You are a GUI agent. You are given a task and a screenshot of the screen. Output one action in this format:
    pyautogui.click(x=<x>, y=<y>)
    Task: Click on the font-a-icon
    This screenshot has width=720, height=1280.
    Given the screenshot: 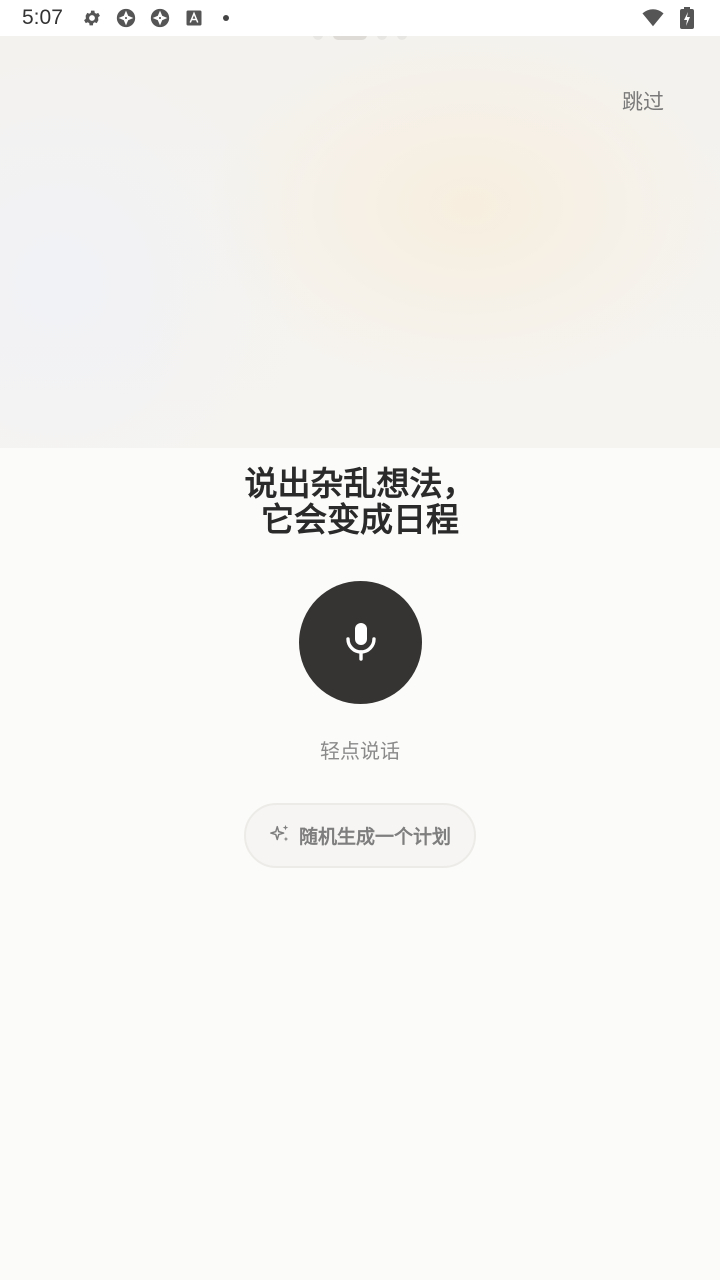 What is the action you would take?
    pyautogui.click(x=194, y=18)
    